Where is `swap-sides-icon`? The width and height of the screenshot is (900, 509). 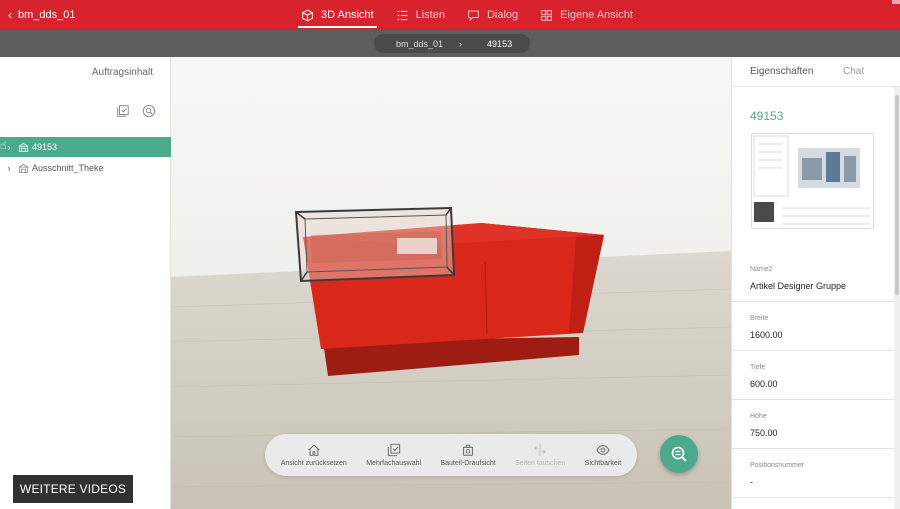
swap-sides-icon is located at coordinates (540, 450).